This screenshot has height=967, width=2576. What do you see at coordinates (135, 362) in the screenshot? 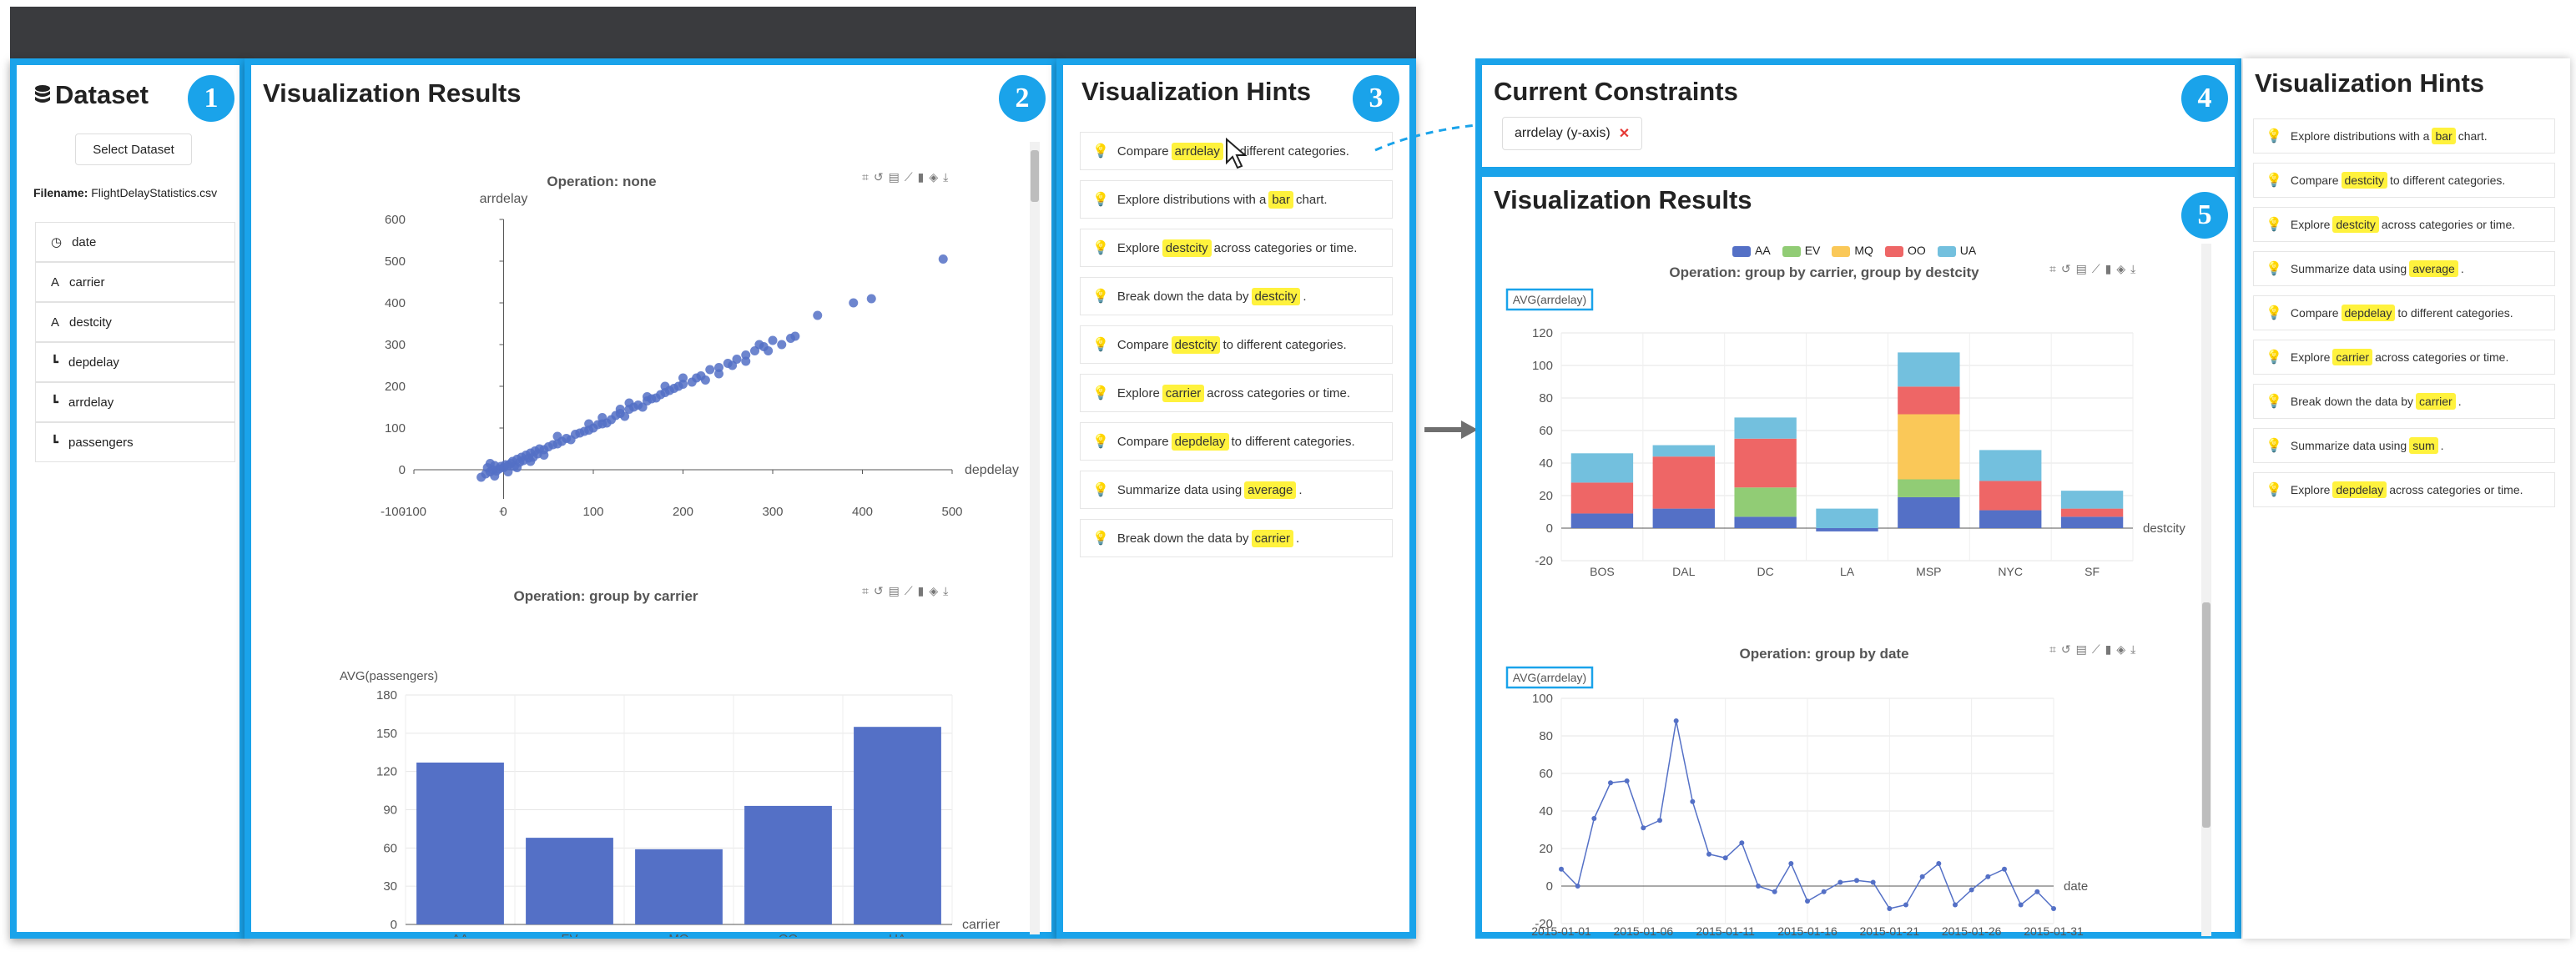
I see `field-depdelay: ┗ depdelay` at bounding box center [135, 362].